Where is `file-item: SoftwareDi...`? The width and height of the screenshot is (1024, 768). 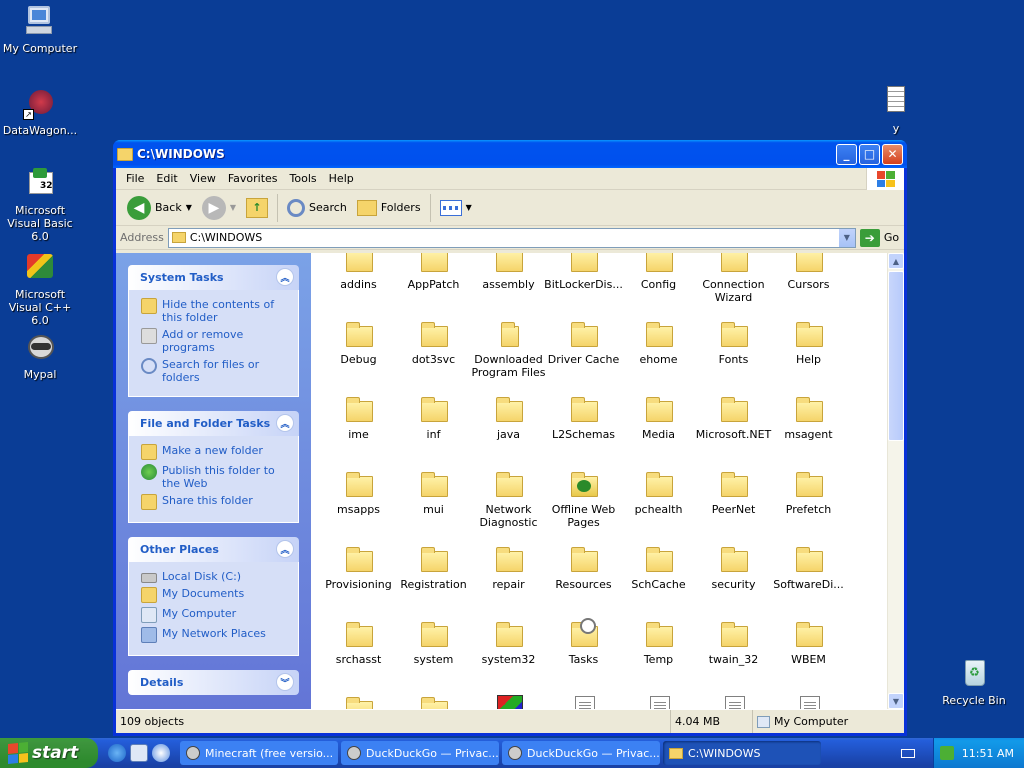
file-item: SoftwareDi... is located at coordinates (808, 574).